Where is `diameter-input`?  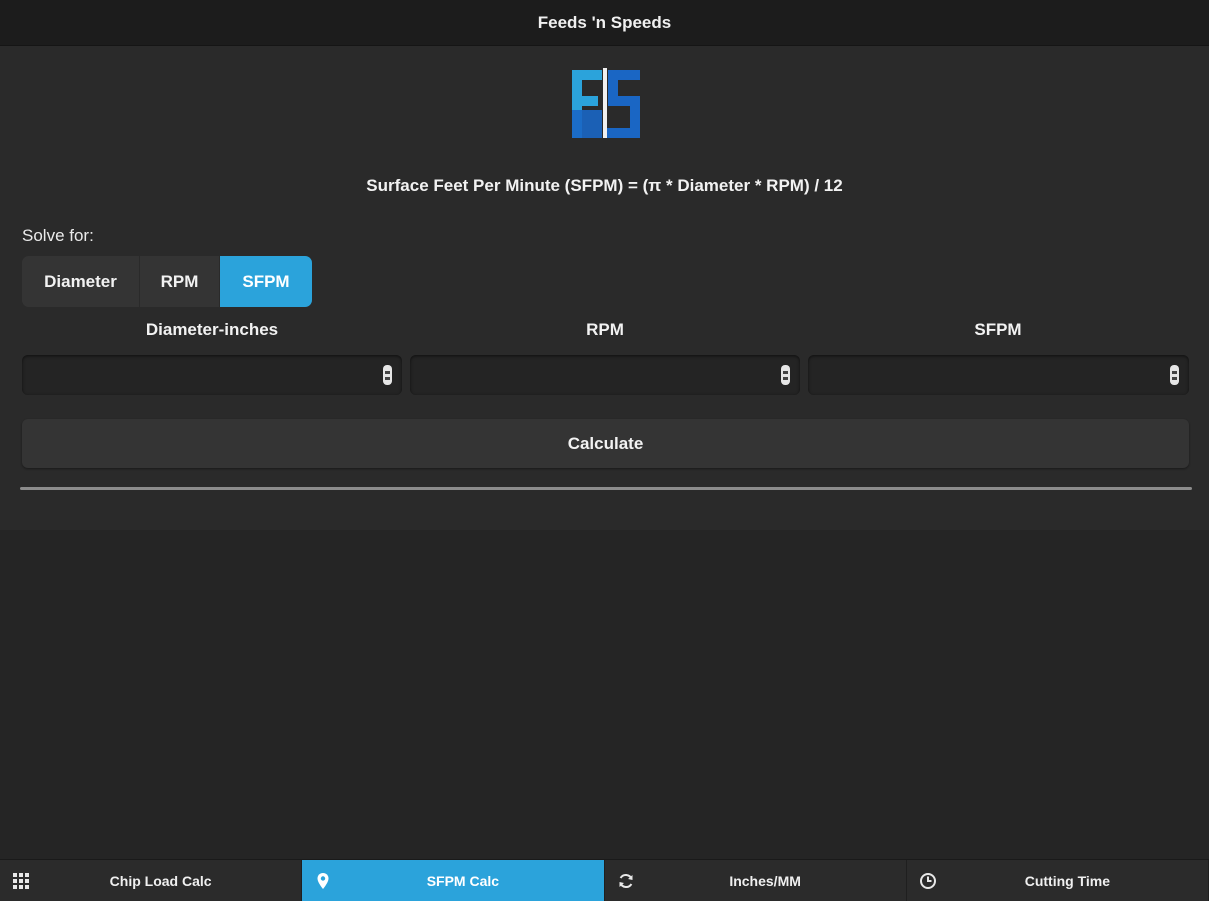 diameter-input is located at coordinates (212, 375).